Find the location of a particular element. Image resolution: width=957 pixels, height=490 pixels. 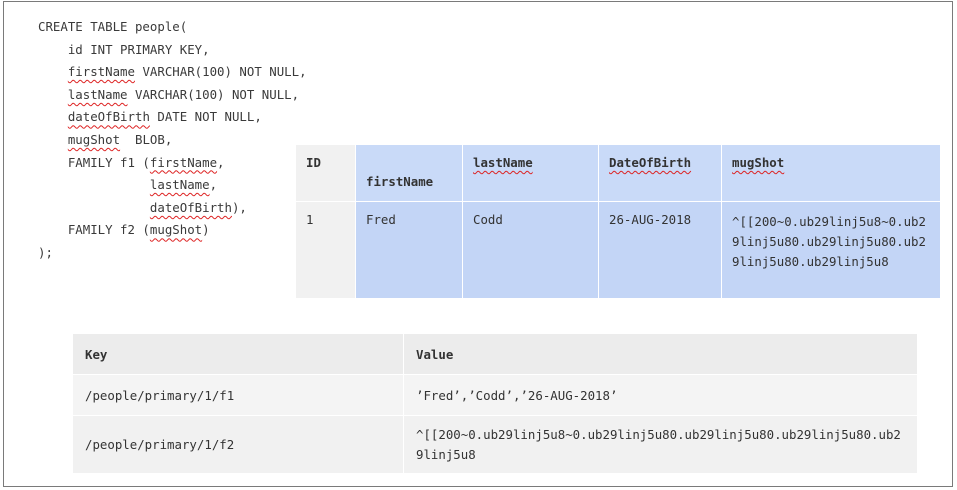

header-dateofbirth-label: DateOfBirth is located at coordinates (650, 162).